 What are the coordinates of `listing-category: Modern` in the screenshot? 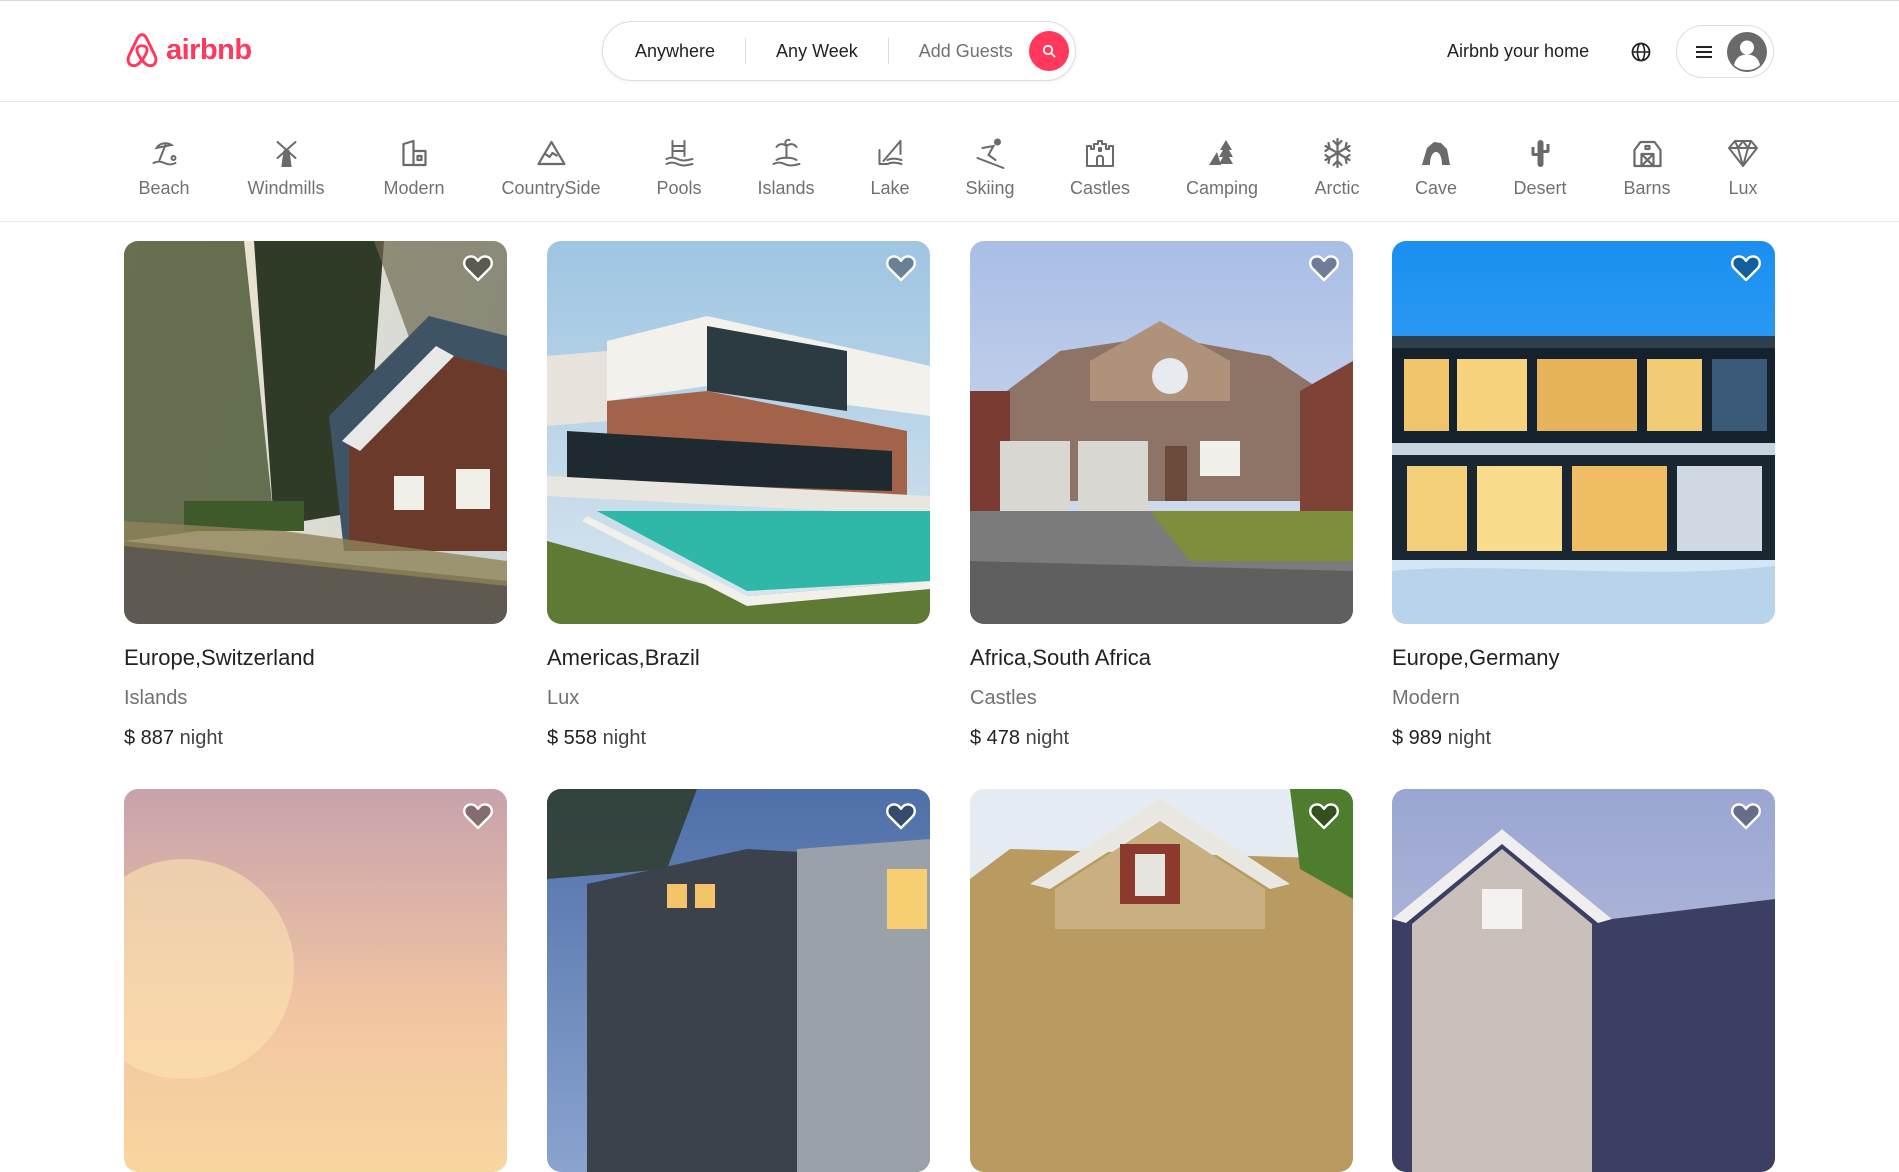 It's located at (1426, 698).